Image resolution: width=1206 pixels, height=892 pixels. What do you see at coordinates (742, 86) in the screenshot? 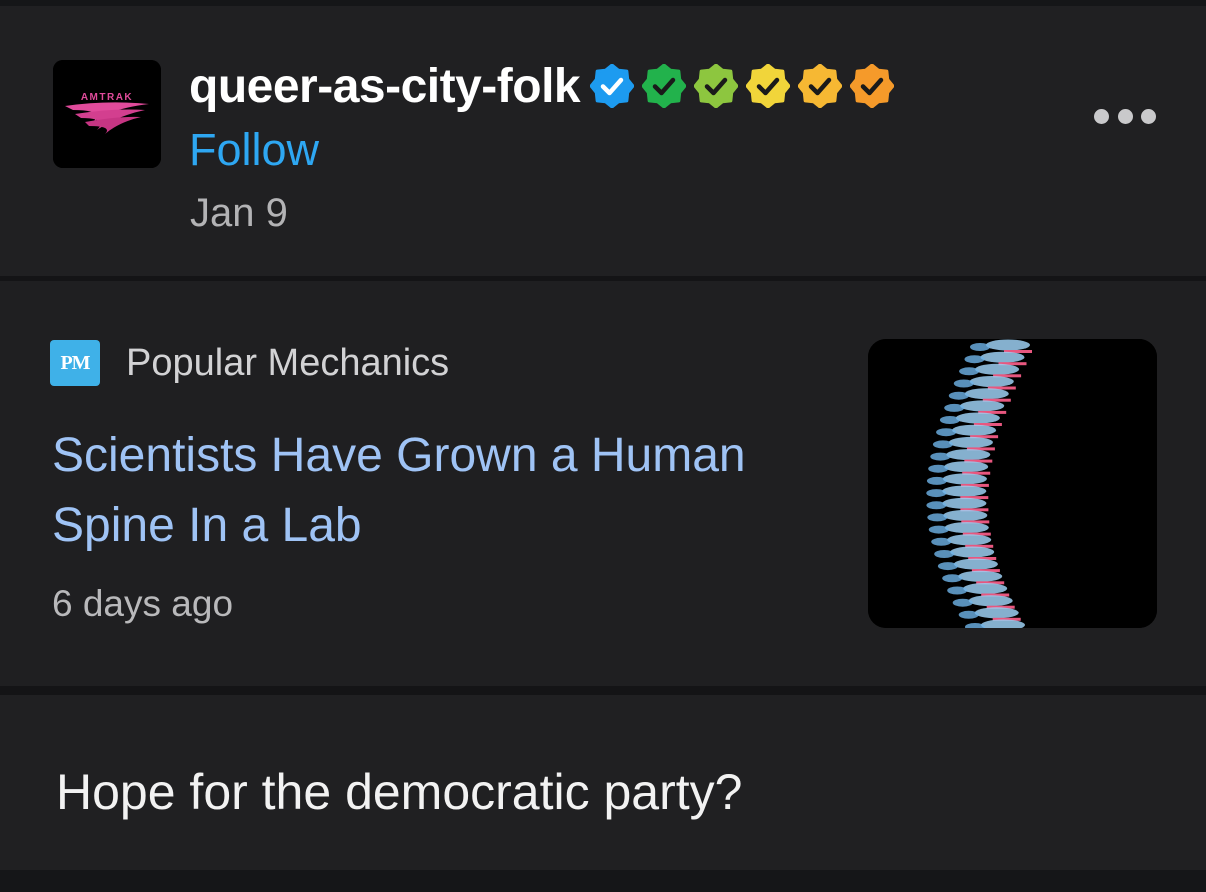
I see `badges` at bounding box center [742, 86].